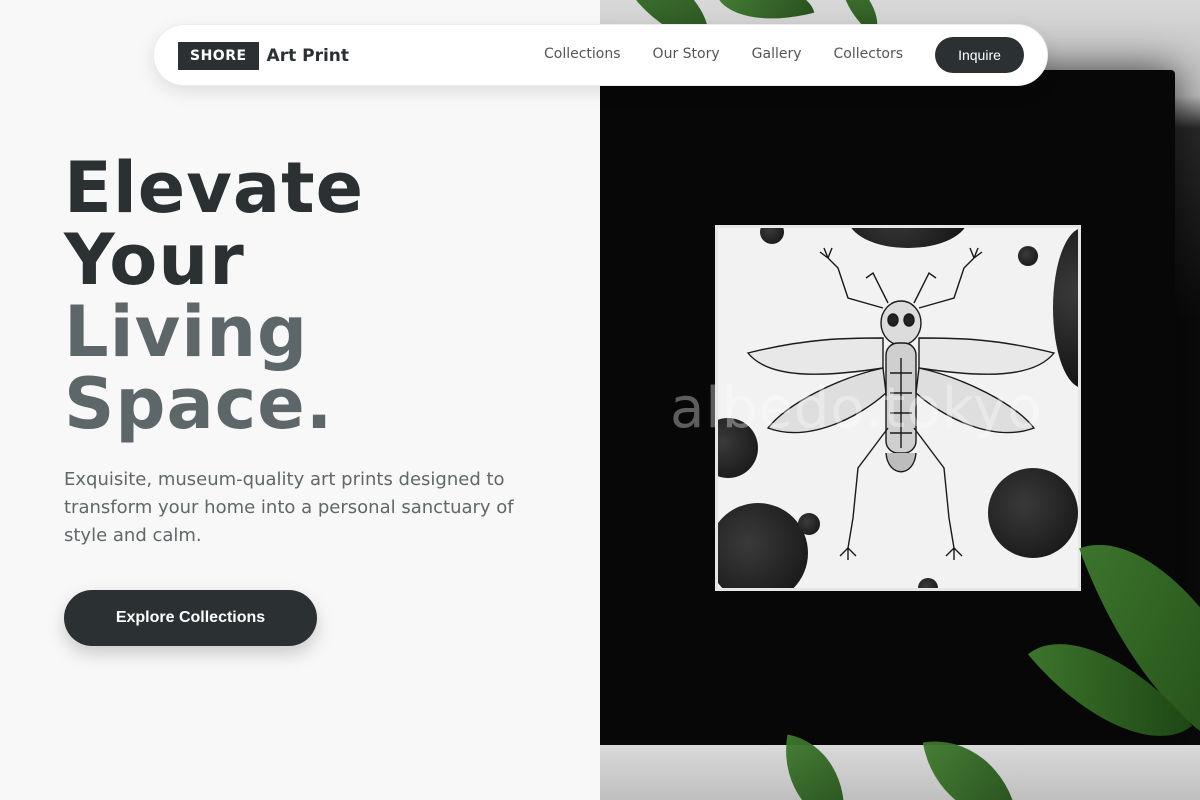 The image size is (1200, 800). Describe the element at coordinates (900, 772) in the screenshot. I see `floor-strip` at that location.